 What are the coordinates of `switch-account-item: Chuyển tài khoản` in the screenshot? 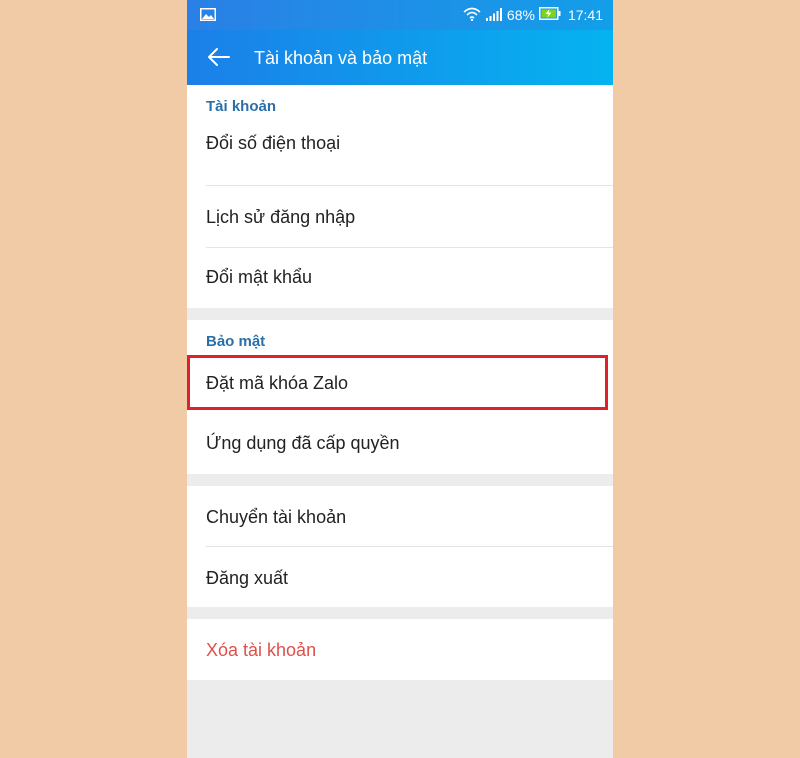 It's located at (400, 516).